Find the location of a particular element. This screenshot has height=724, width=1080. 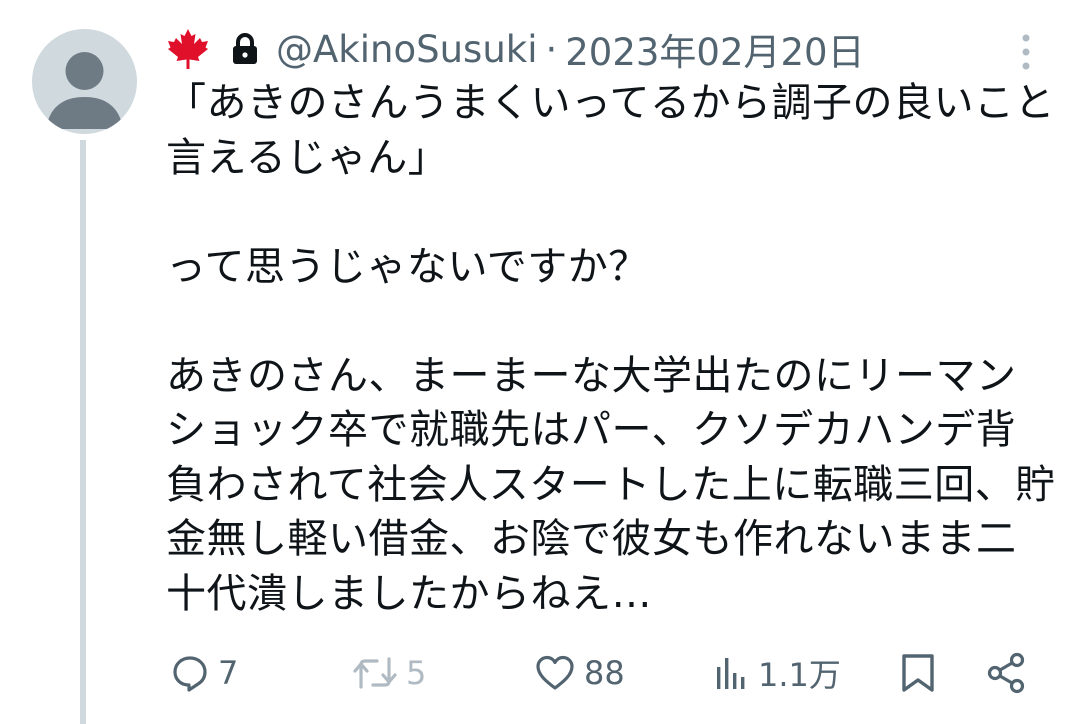

share-button is located at coordinates (1006, 673).